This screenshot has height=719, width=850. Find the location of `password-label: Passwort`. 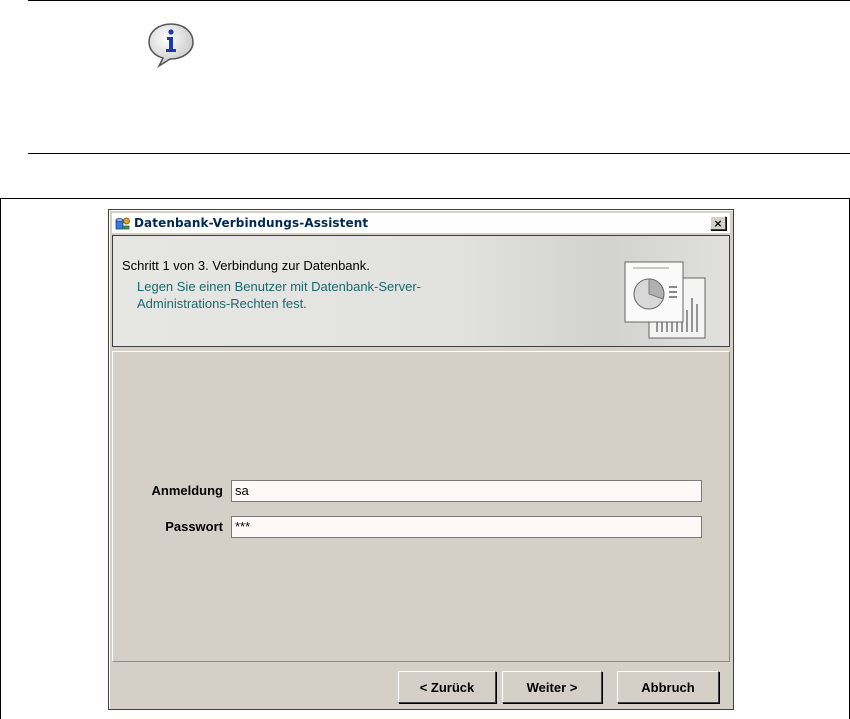

password-label: Passwort is located at coordinates (194, 526).